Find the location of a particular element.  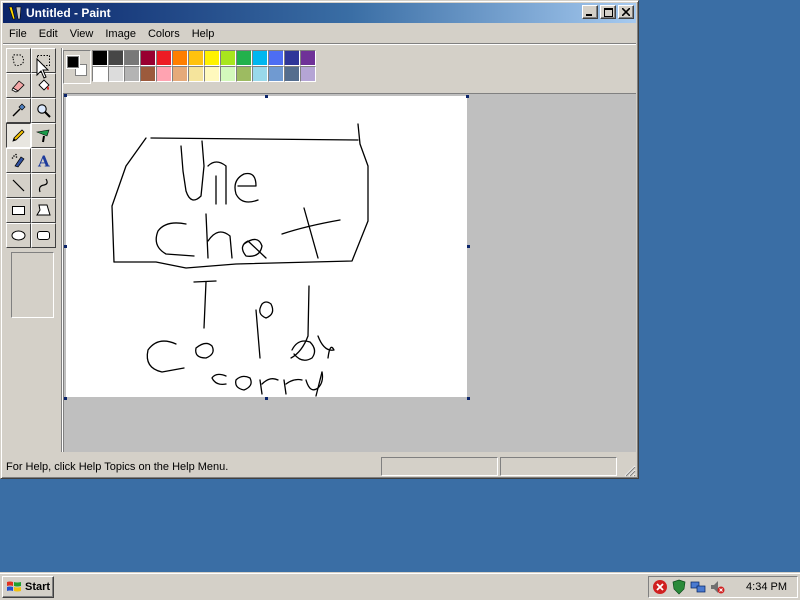

current-colors is located at coordinates (77, 67).